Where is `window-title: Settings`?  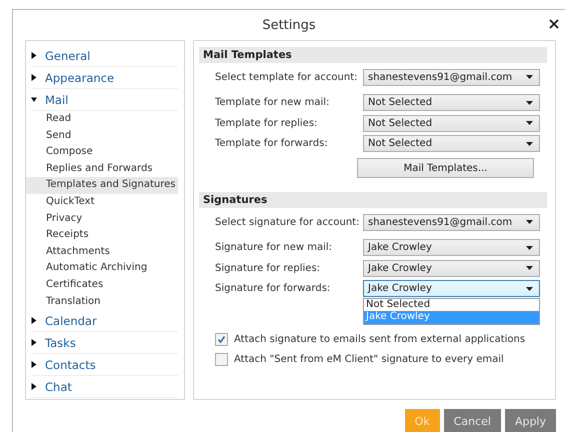 window-title: Settings is located at coordinates (289, 25).